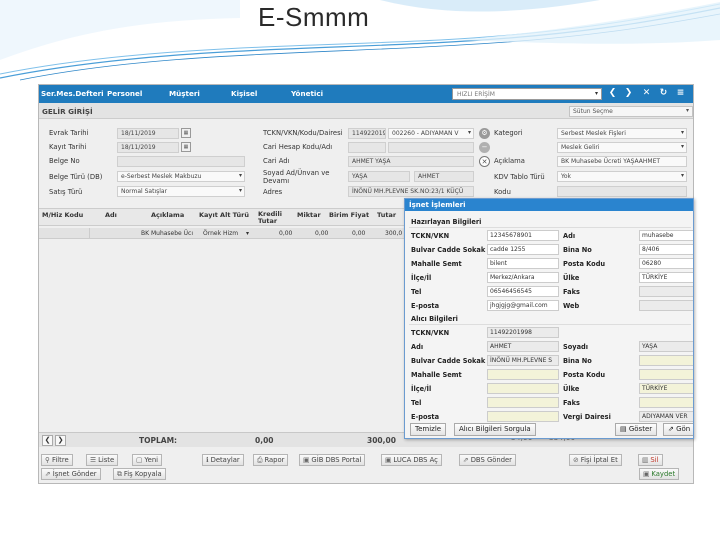  What do you see at coordinates (411, 161) in the screenshot?
I see `cari-adi-field: AHMET YAŞA` at bounding box center [411, 161].